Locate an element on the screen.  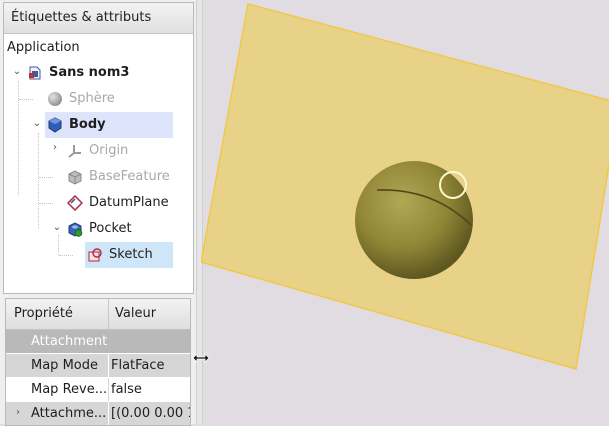
resize-cursor-icon is located at coordinates (201, 358).